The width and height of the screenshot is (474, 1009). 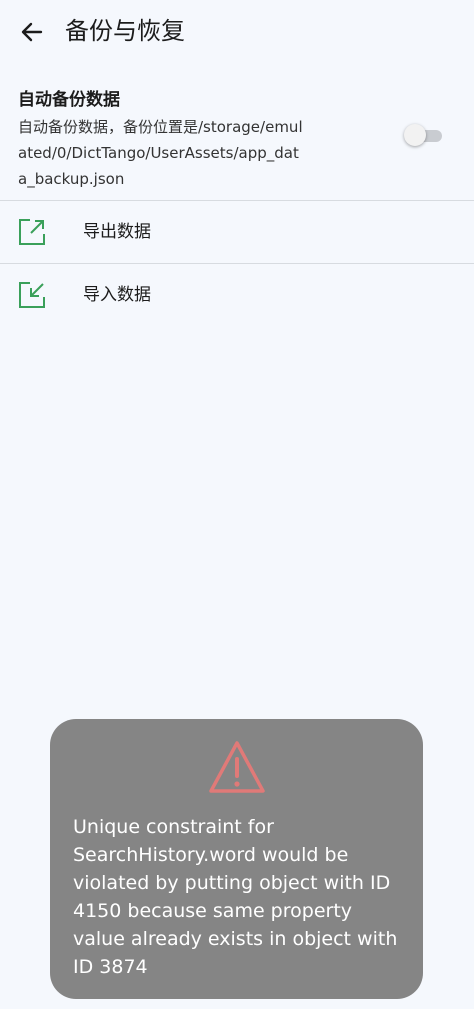 I want to click on export-data-row: 导出数据, so click(x=237, y=232).